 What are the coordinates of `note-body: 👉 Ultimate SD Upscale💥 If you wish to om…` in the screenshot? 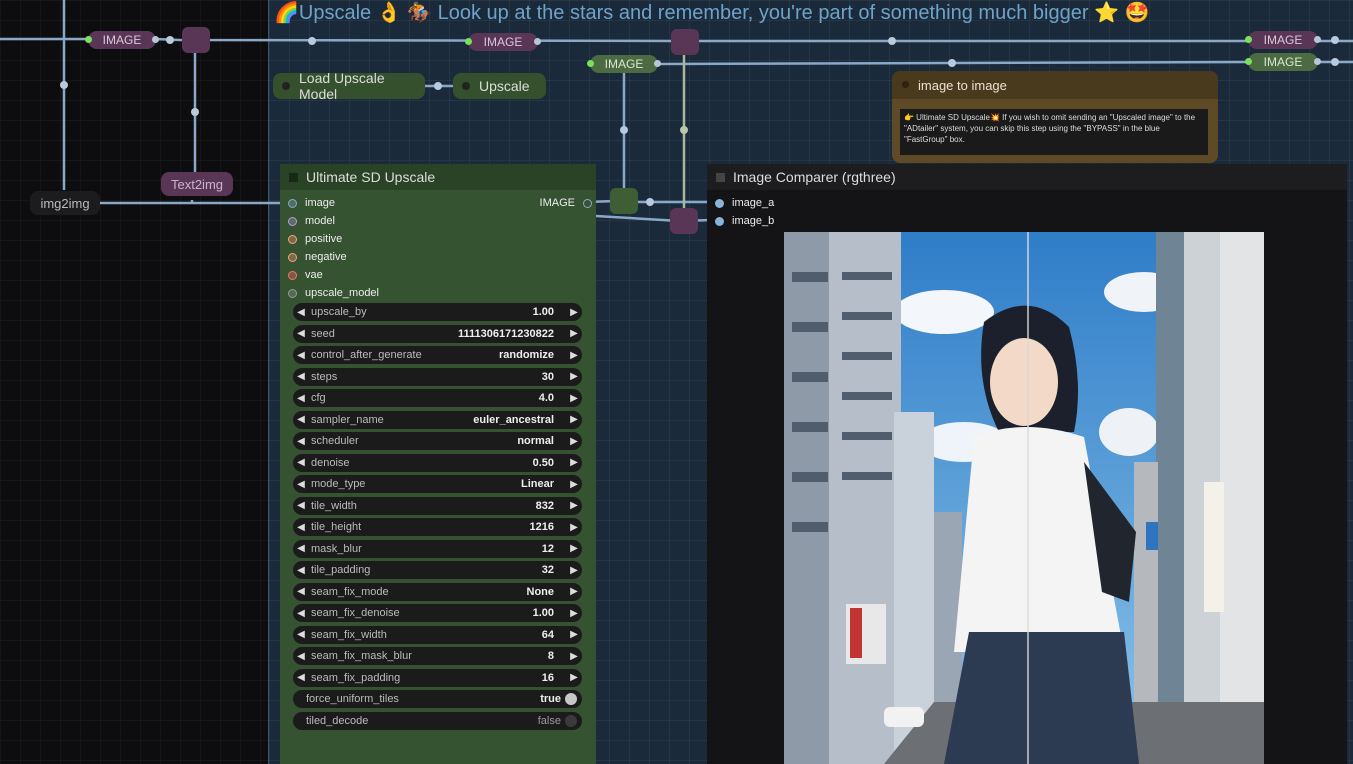 It's located at (1054, 132).